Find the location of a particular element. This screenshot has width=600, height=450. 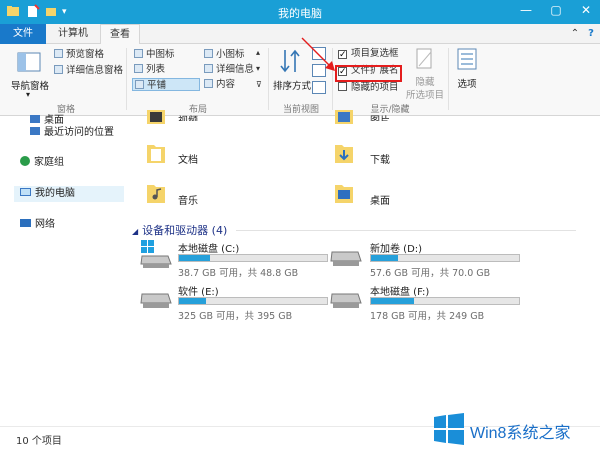

sort-icon is located at coordinates (290, 61).